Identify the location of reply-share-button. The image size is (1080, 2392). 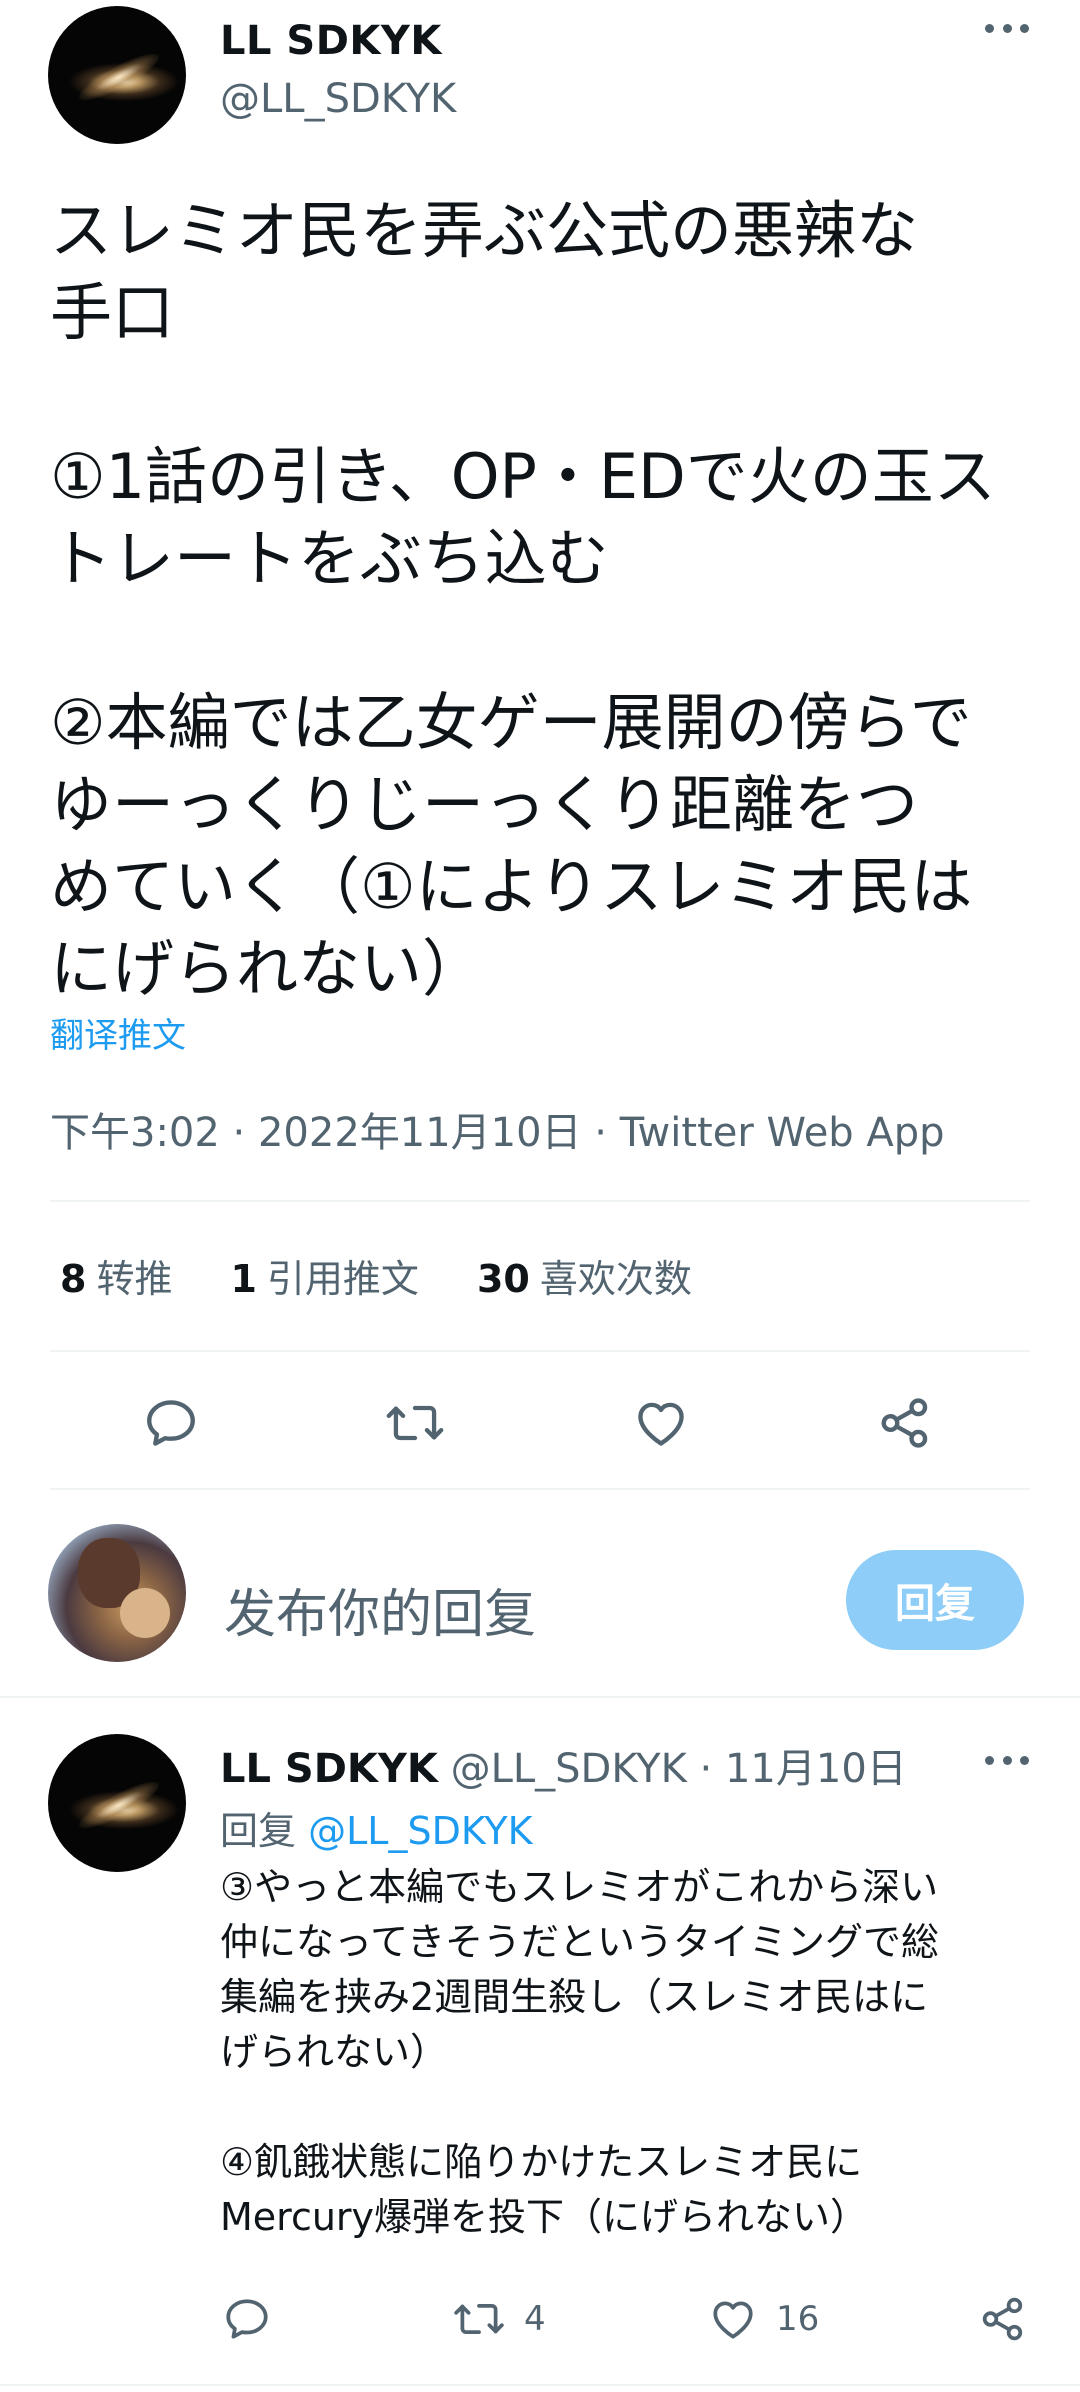
(1003, 2319).